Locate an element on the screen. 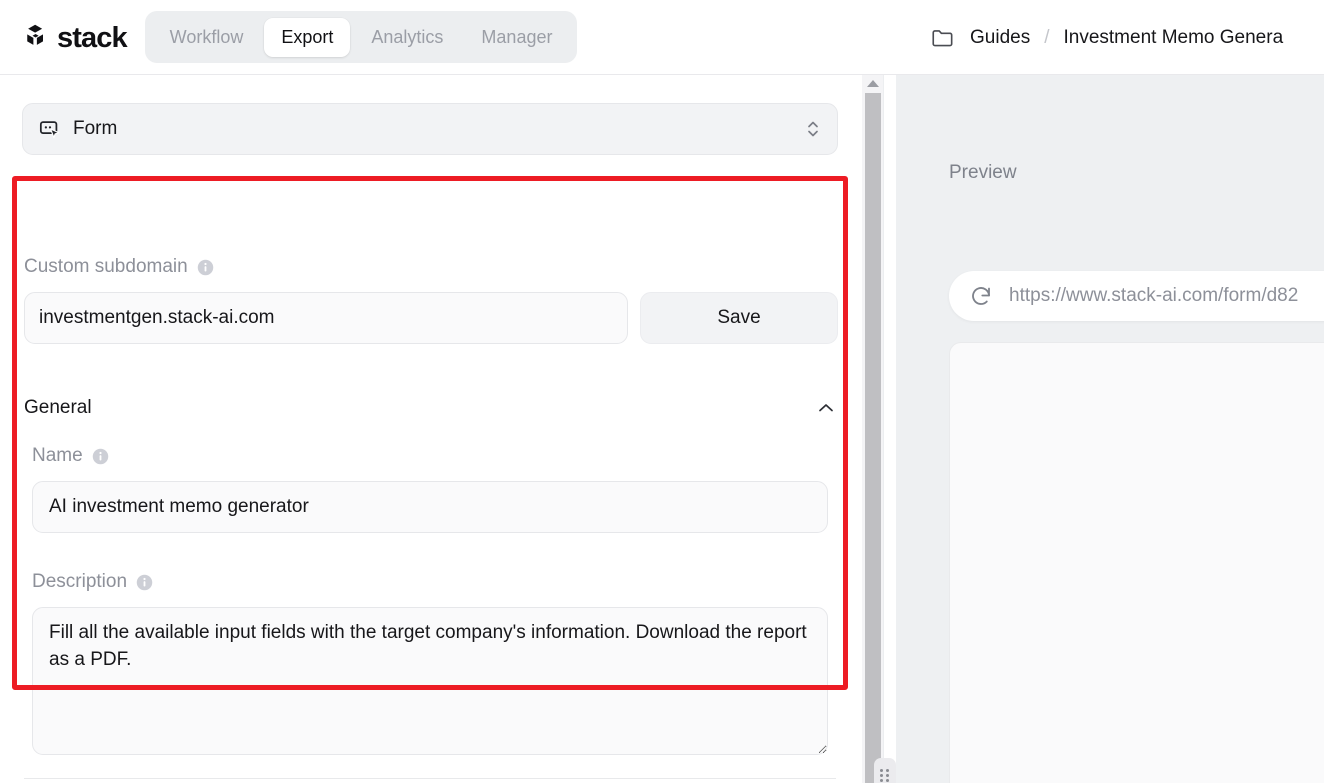  main-tab-bar: Workflow Export Analytics Manager is located at coordinates (361, 37).